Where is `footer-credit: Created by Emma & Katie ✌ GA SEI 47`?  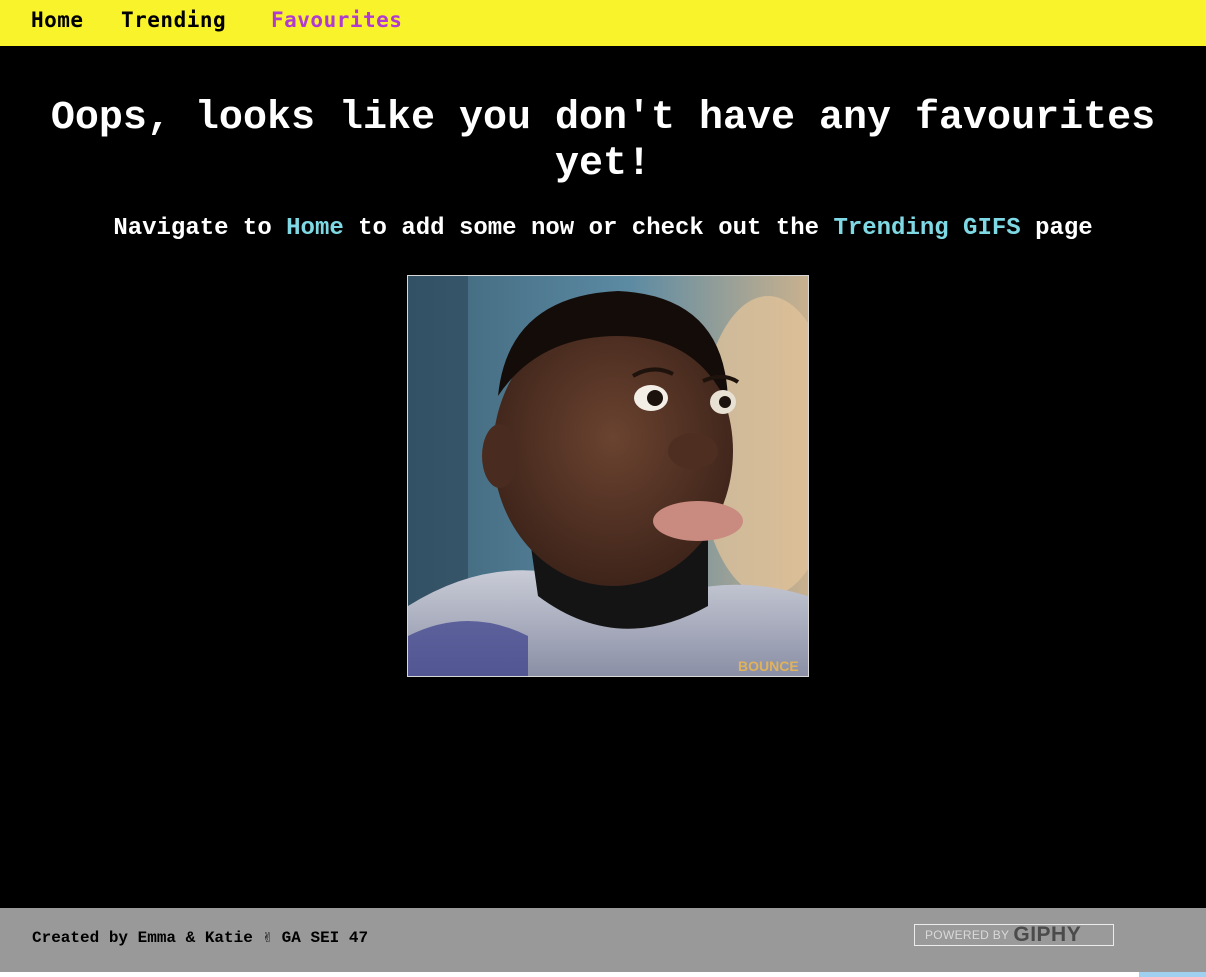 footer-credit: Created by Emma & Katie ✌ GA SEI 47 is located at coordinates (200, 938).